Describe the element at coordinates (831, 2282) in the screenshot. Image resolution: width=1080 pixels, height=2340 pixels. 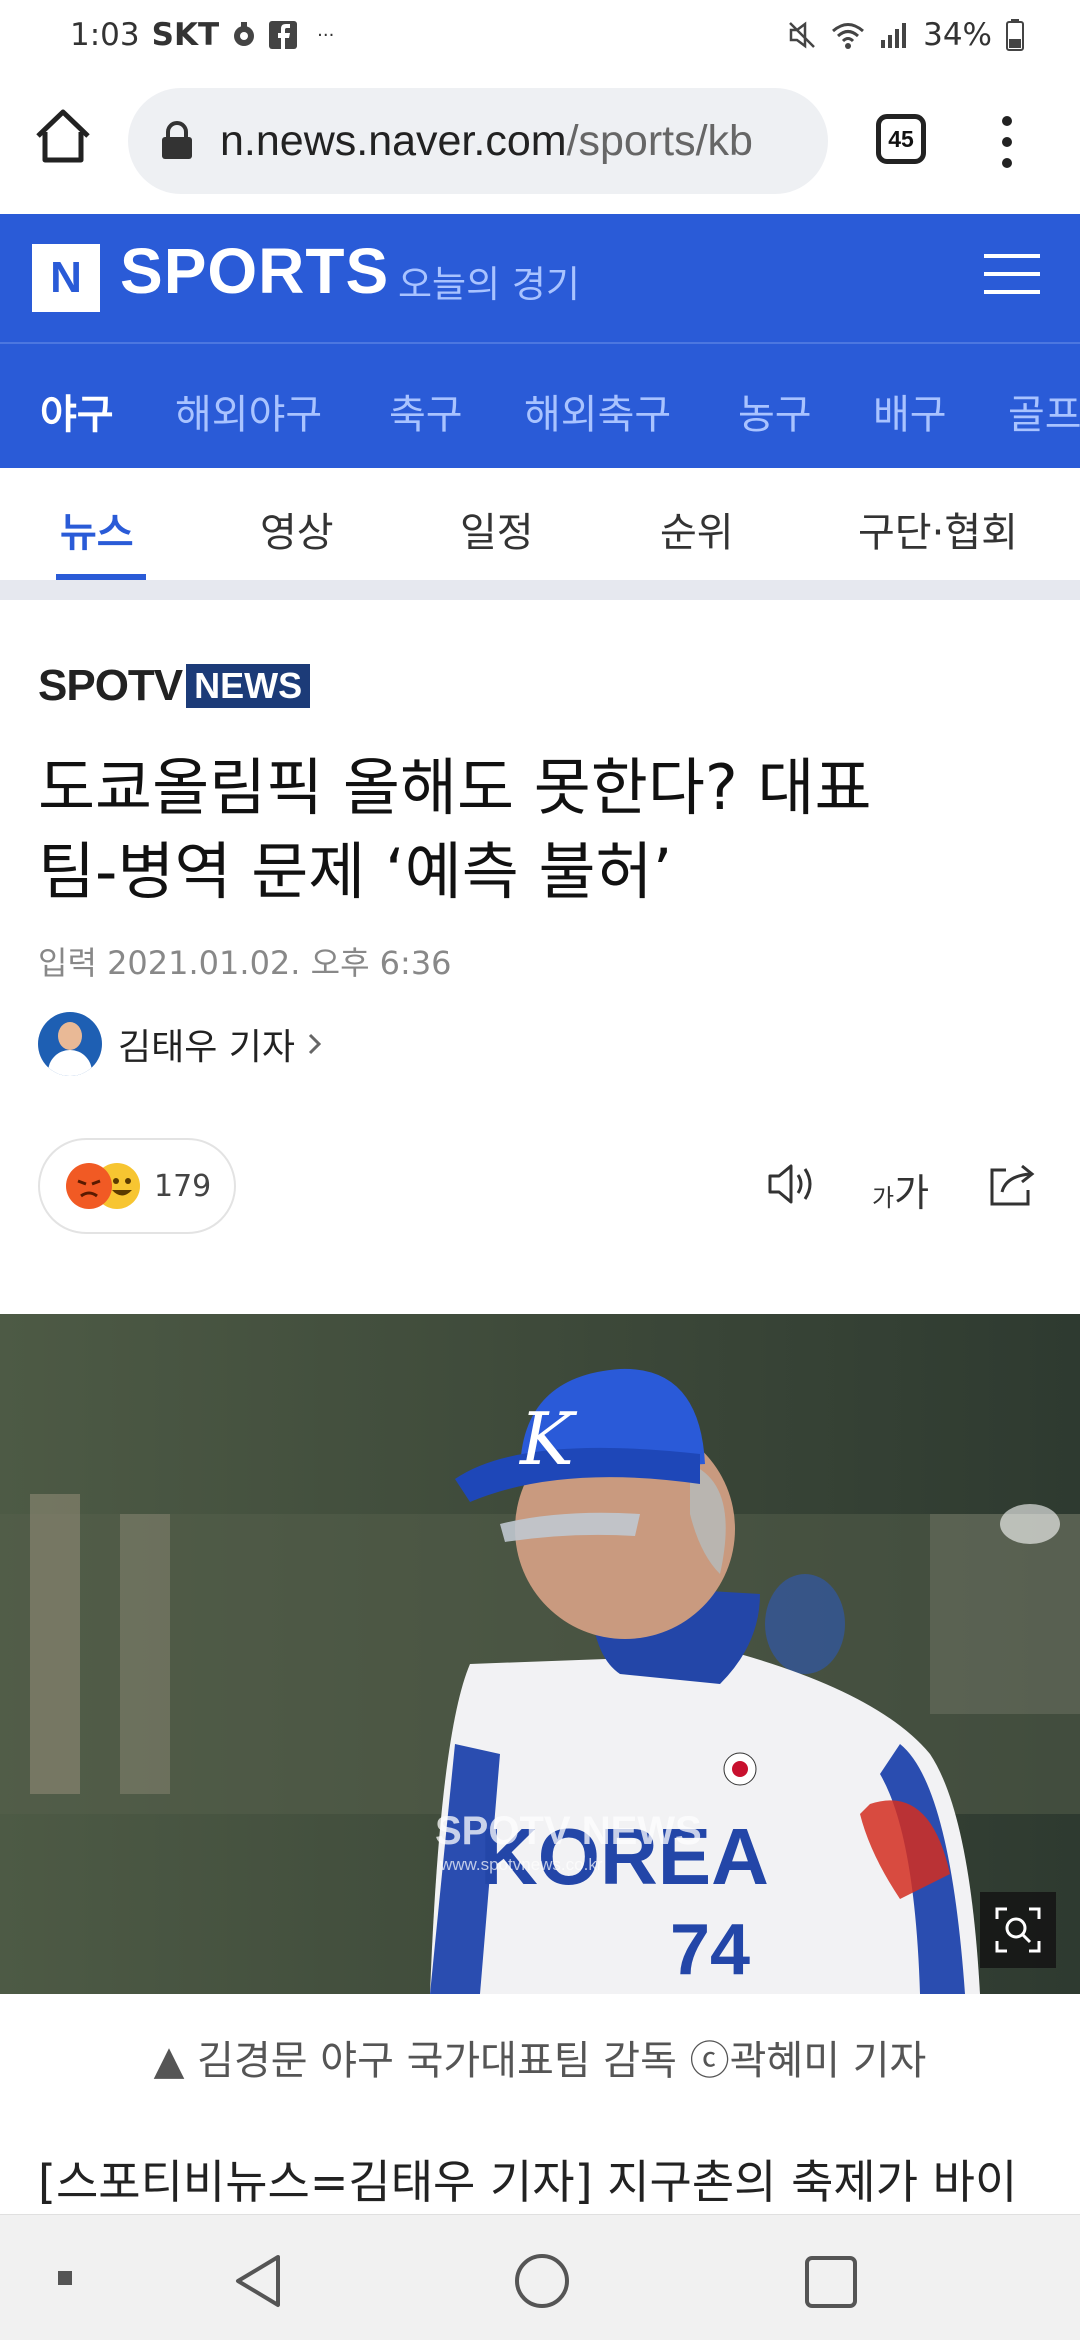
I see `recents-icon` at that location.